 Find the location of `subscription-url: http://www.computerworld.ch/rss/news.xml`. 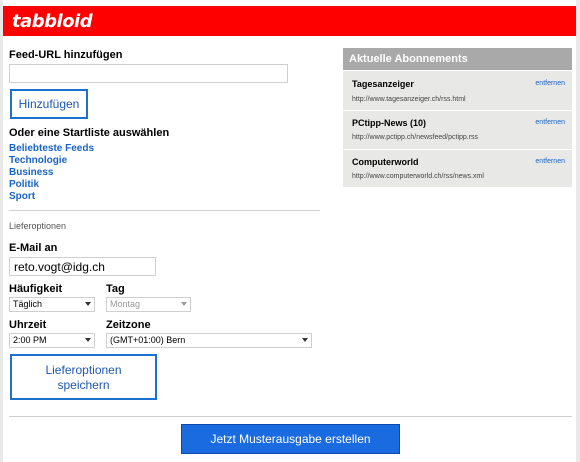

subscription-url: http://www.computerworld.ch/rss/news.xml is located at coordinates (418, 176).